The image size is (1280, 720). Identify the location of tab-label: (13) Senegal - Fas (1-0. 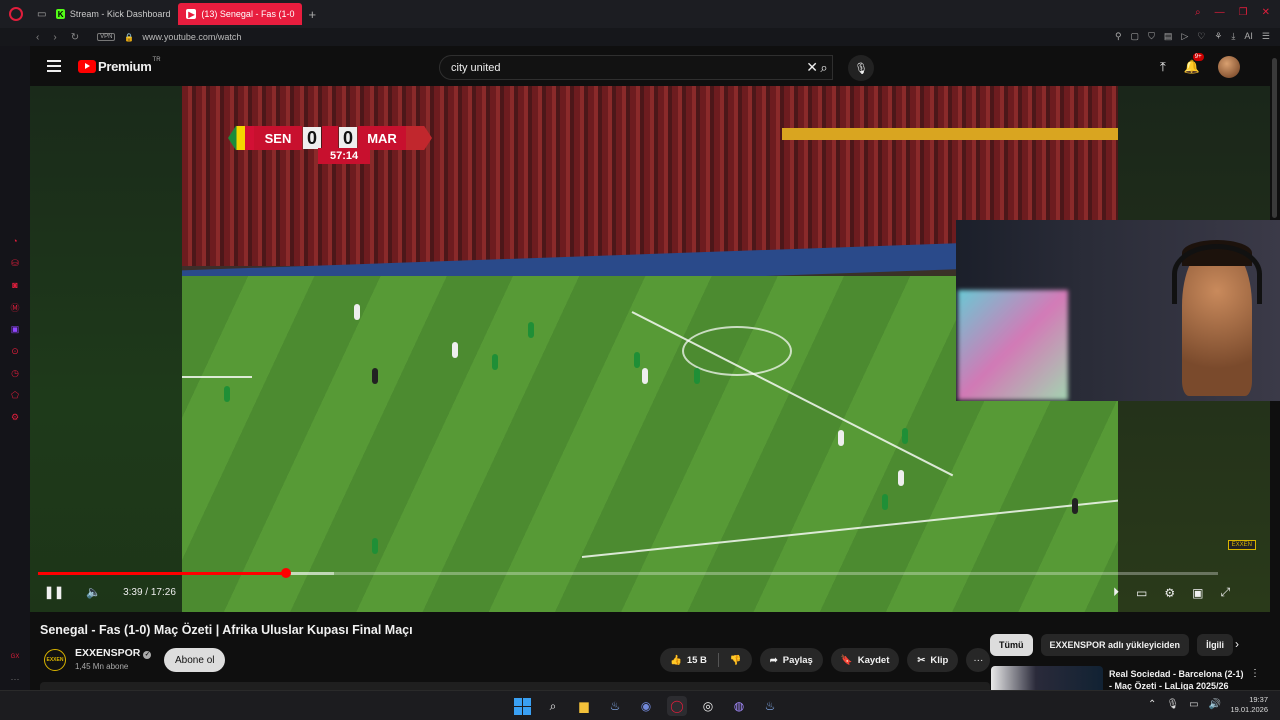
(248, 14).